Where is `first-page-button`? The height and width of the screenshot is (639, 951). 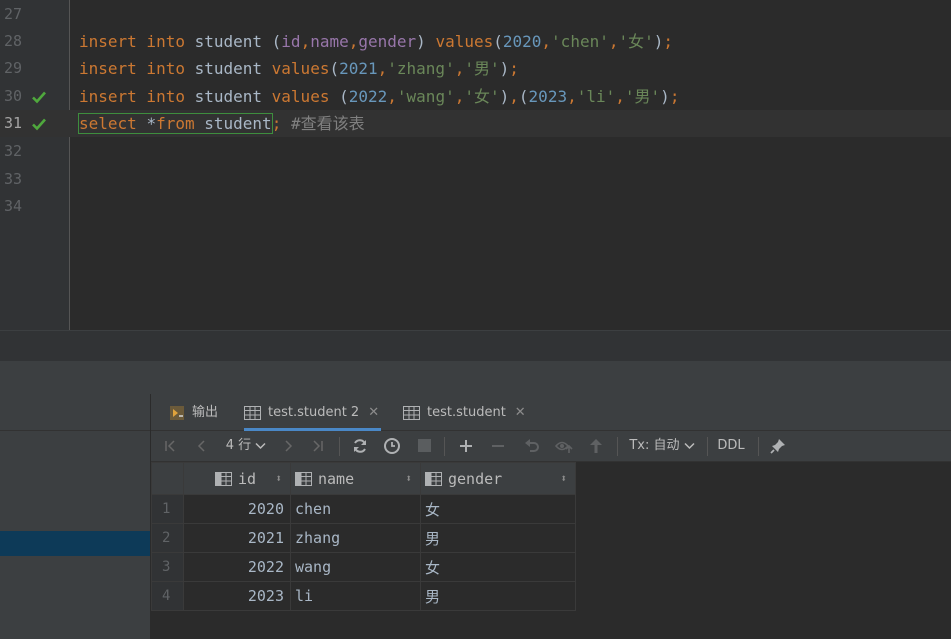 first-page-button is located at coordinates (170, 446).